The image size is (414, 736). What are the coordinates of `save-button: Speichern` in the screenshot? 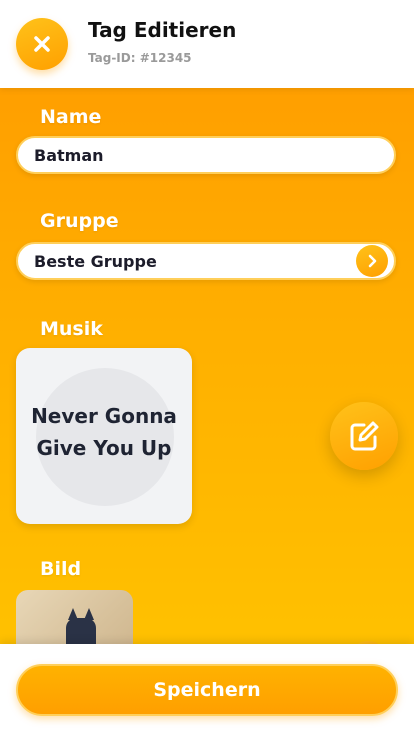 It's located at (207, 690).